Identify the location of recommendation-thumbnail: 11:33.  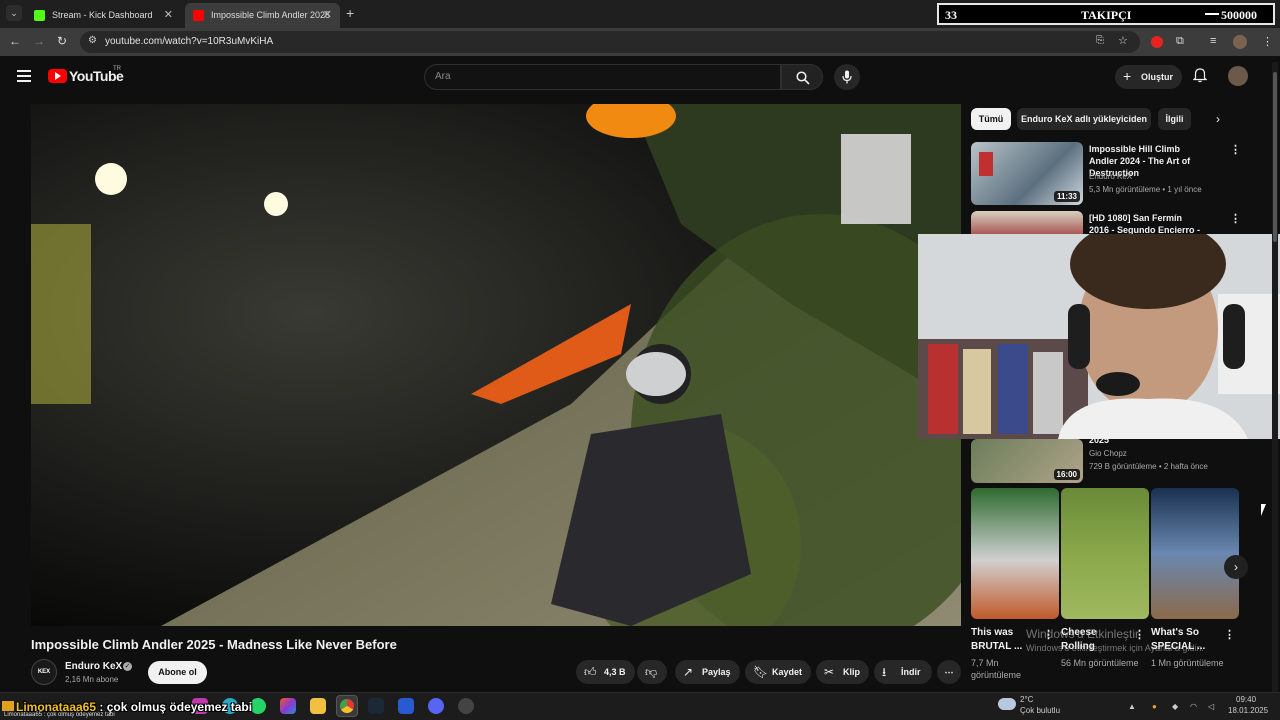
(1027, 173).